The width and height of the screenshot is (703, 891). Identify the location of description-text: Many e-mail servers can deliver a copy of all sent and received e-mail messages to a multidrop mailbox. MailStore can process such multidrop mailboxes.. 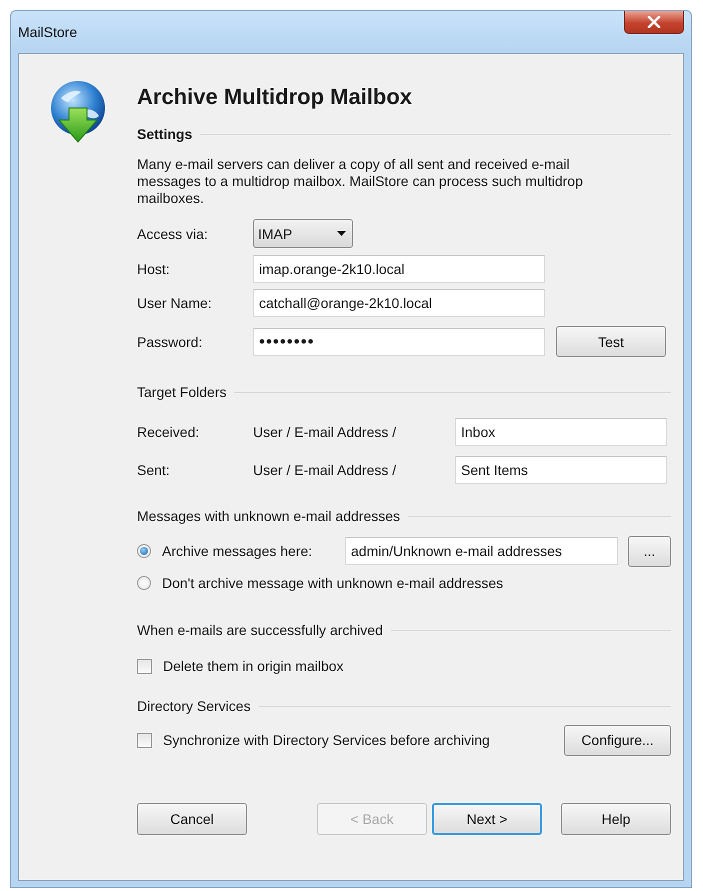
(360, 181).